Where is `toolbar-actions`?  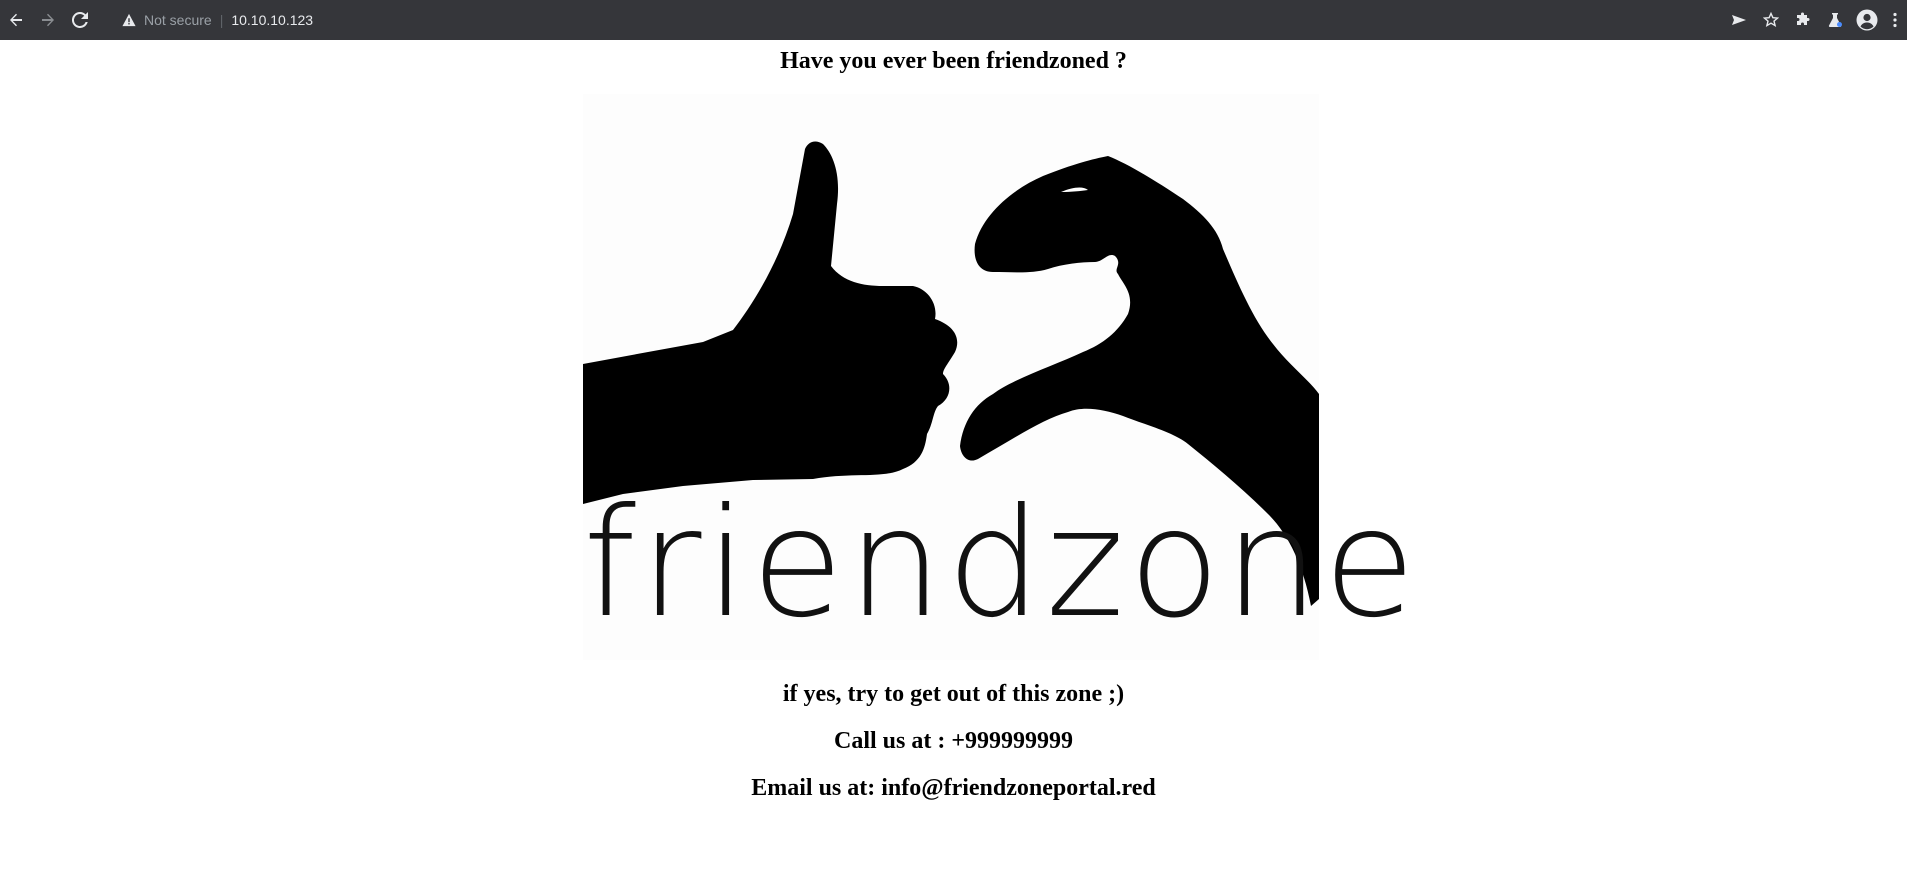 toolbar-actions is located at coordinates (1815, 20).